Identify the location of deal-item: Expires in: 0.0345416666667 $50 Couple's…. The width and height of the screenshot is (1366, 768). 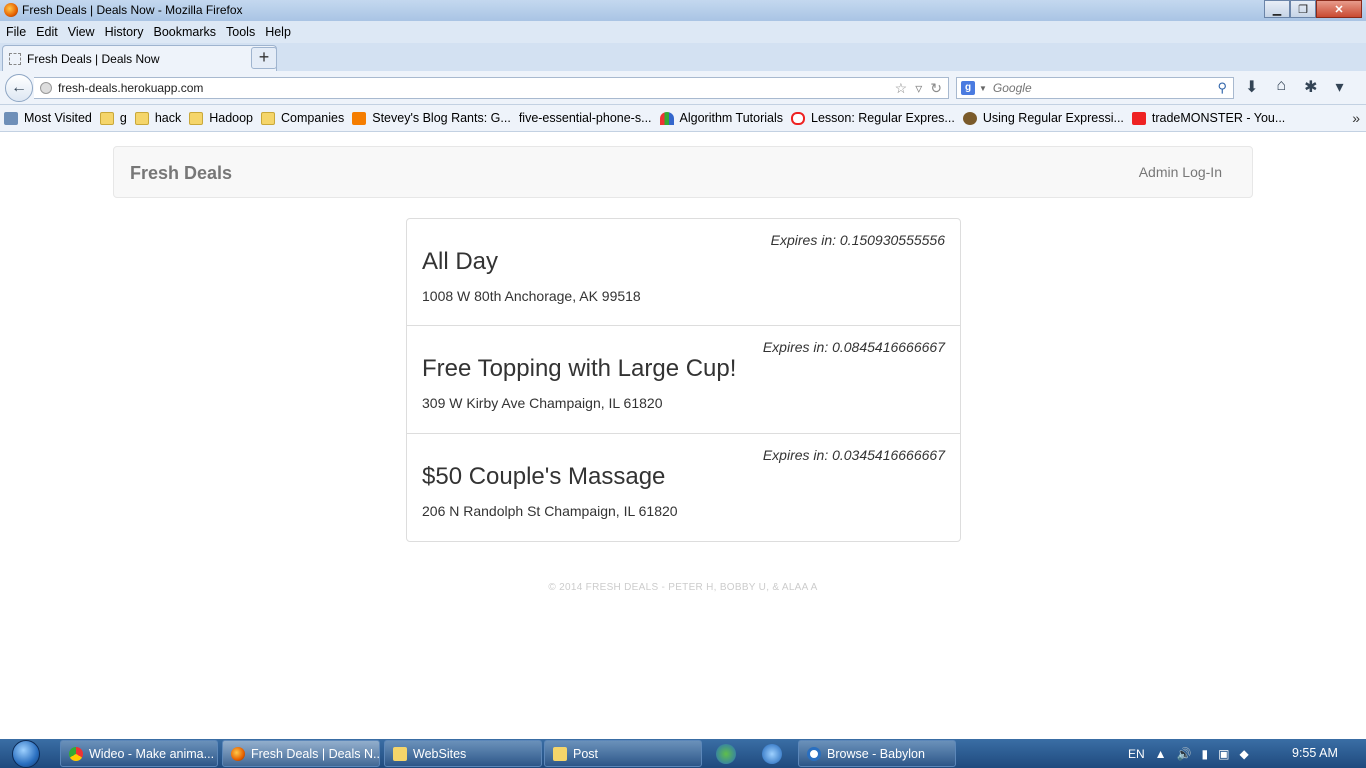
(683, 487).